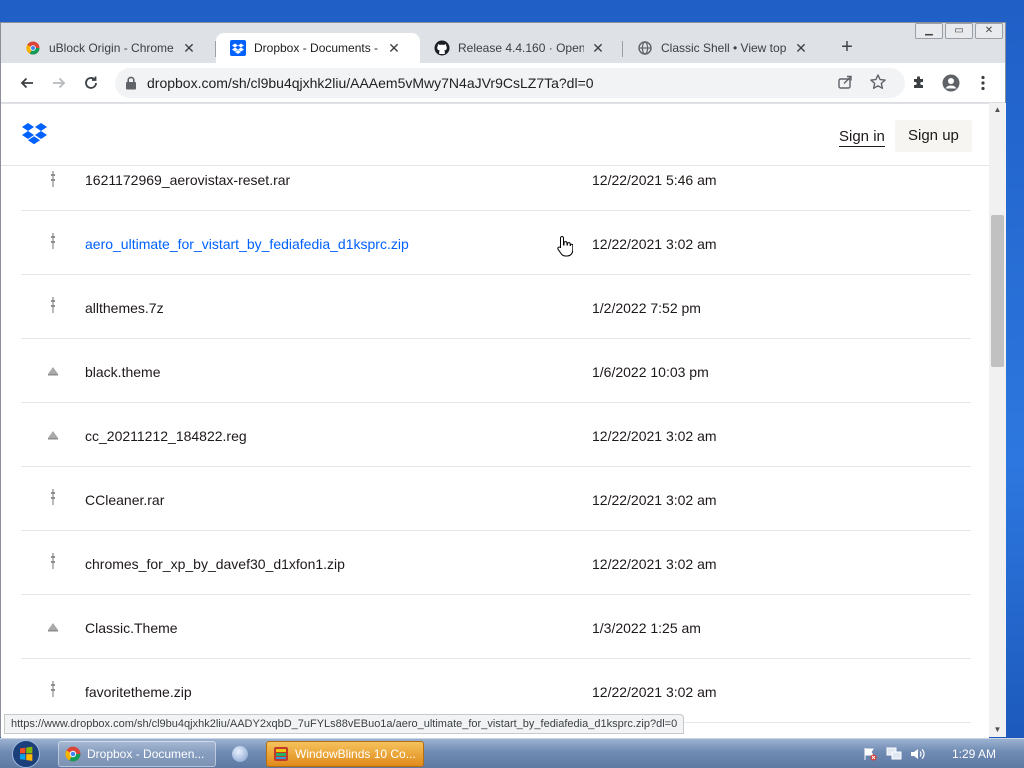 The image size is (1024, 768). What do you see at coordinates (33, 48) in the screenshot?
I see `chrome-webstore-icon` at bounding box center [33, 48].